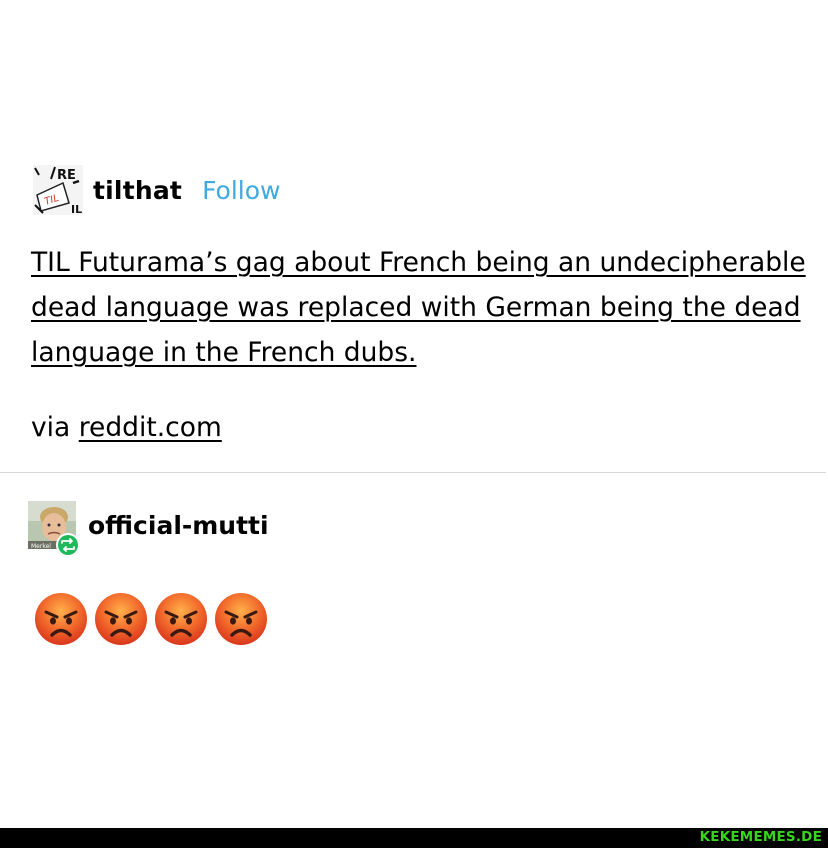 The height and width of the screenshot is (848, 828). Describe the element at coordinates (76, 209) in the screenshot. I see `svg-text: IL` at that location.